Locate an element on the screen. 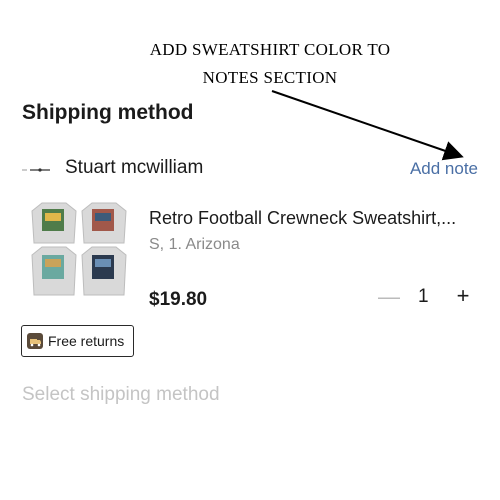 This screenshot has height=500, width=500. returns-truck-icon is located at coordinates (35, 341).